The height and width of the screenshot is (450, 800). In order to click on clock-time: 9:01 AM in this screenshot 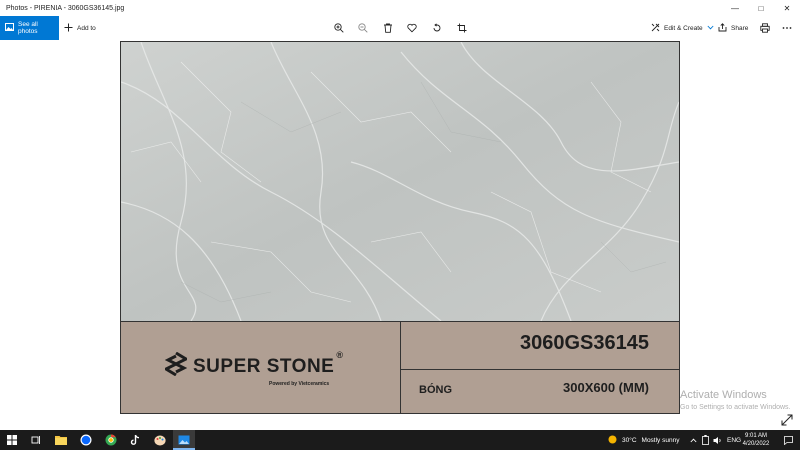, I will do `click(755, 436)`.